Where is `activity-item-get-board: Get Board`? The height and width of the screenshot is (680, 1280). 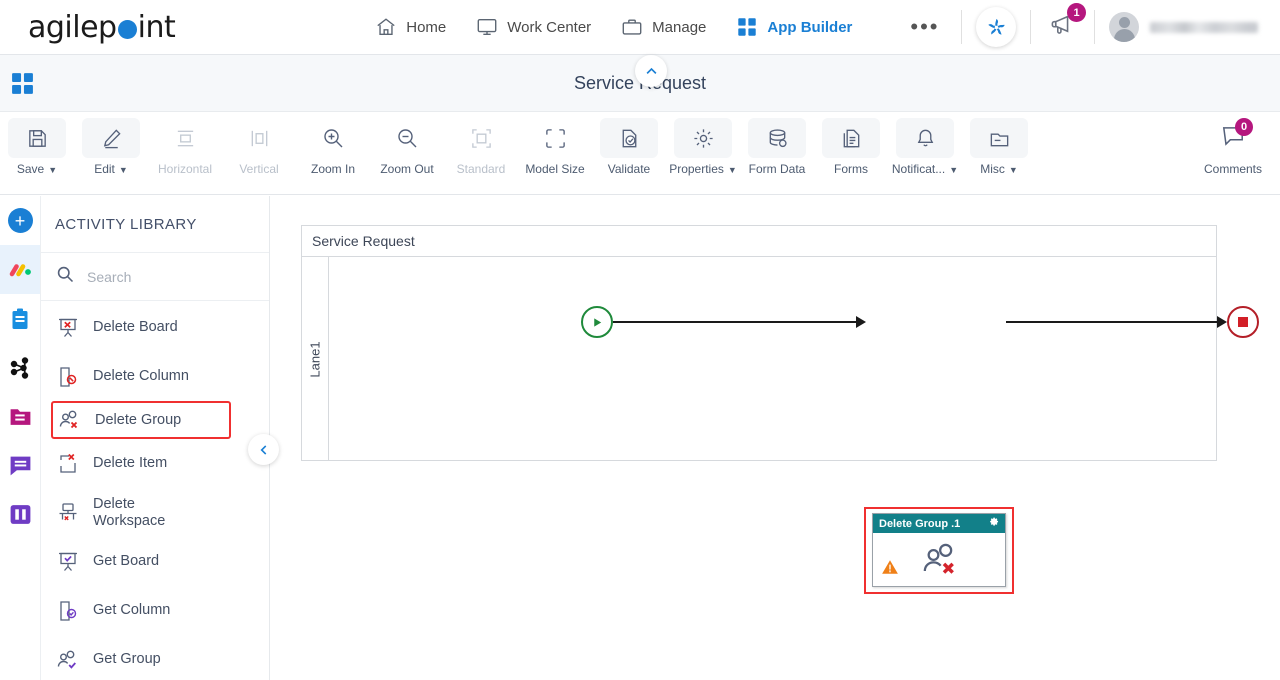
activity-item-get-board: Get Board is located at coordinates (155, 561).